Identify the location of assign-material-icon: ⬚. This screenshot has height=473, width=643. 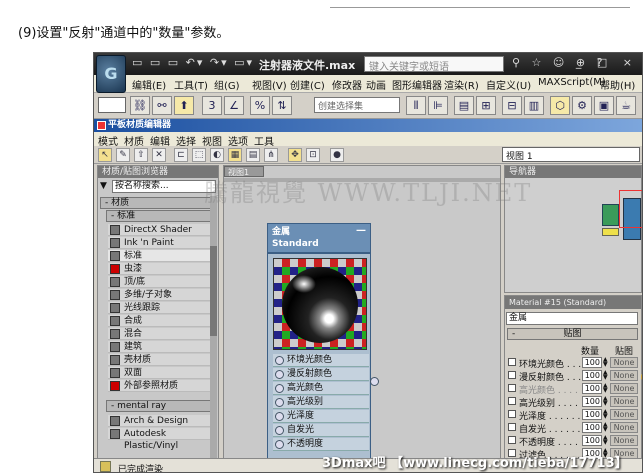
(199, 155).